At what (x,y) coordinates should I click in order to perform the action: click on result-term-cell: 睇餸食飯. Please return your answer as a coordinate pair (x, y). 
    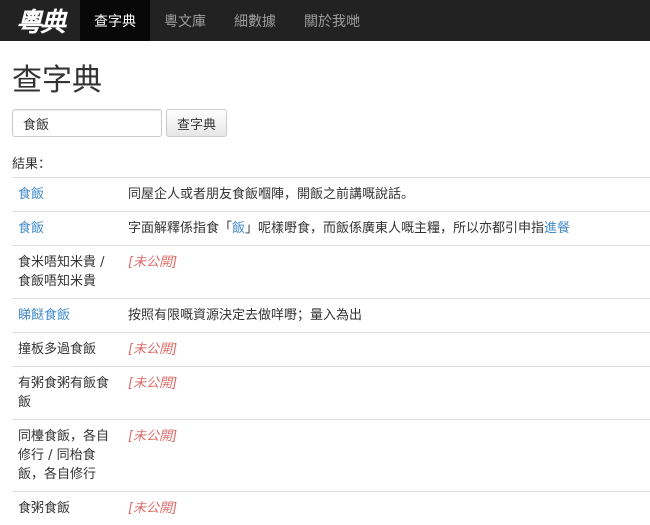
    Looking at the image, I should click on (67, 316).